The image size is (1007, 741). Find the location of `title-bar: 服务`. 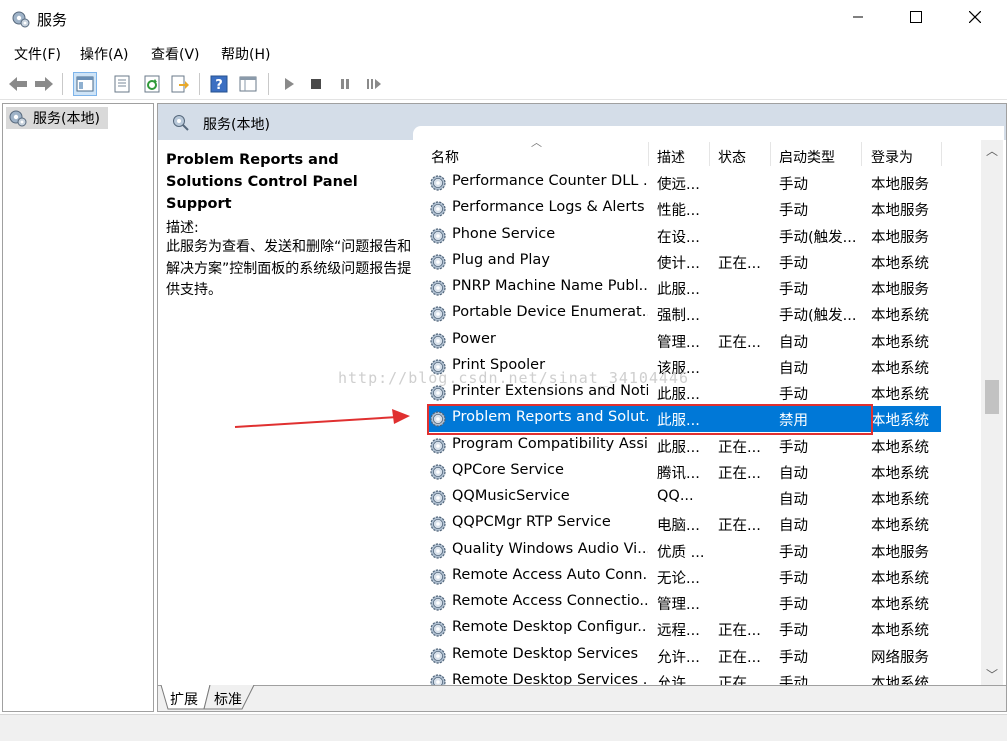

title-bar: 服务 is located at coordinates (503, 19).